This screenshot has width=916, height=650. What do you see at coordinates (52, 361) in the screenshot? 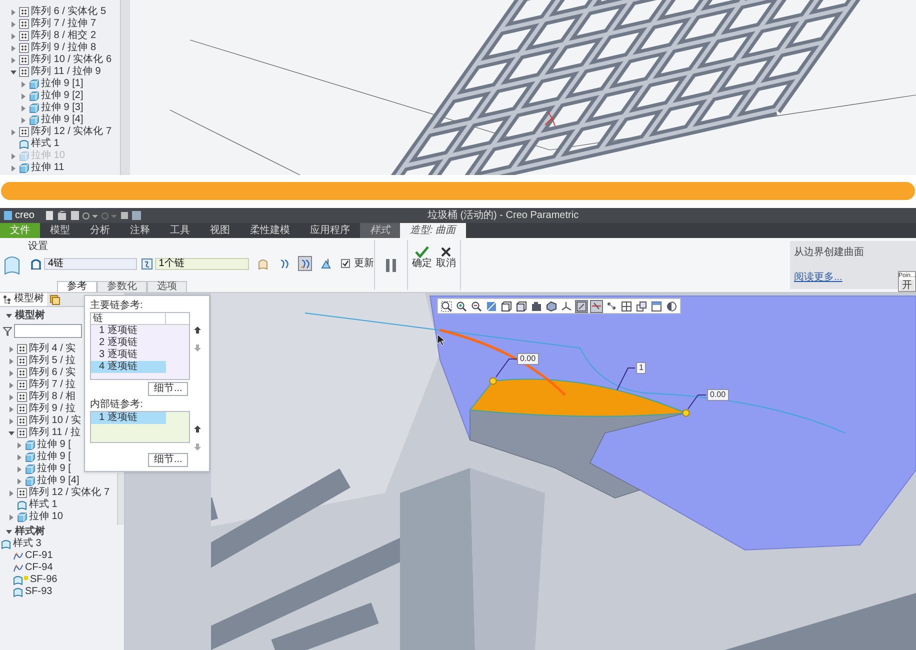
I see `tree-item: 阵列 5 / 拉` at bounding box center [52, 361].